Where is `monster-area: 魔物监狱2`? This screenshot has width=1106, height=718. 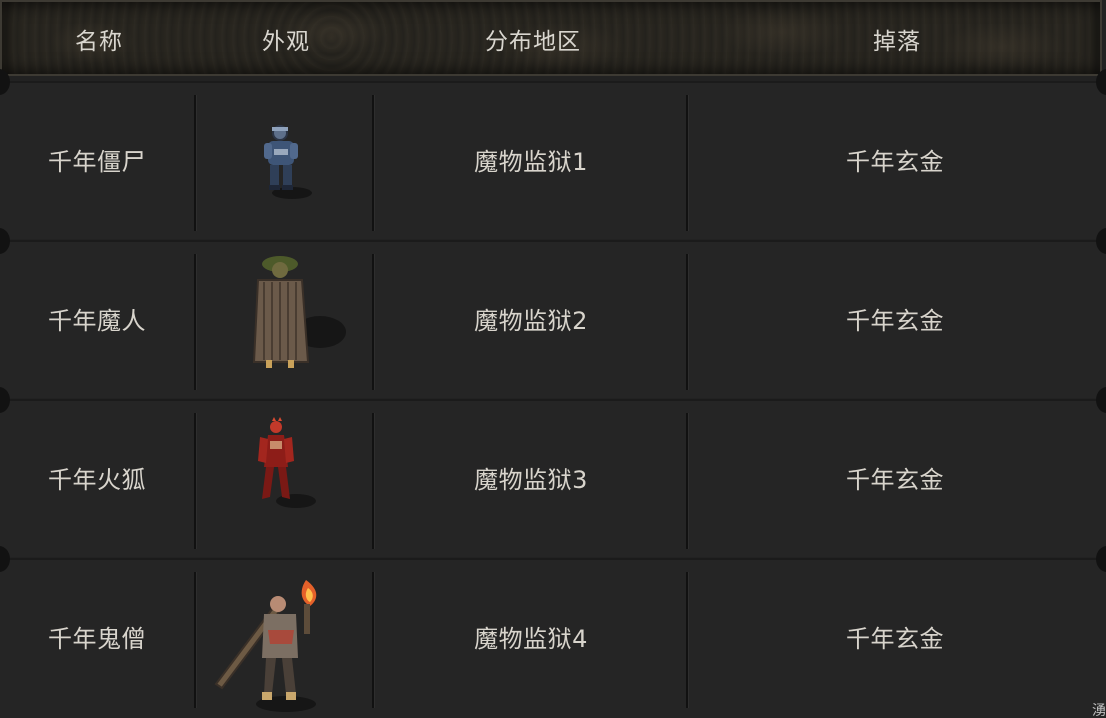 monster-area: 魔物监狱2 is located at coordinates (531, 321).